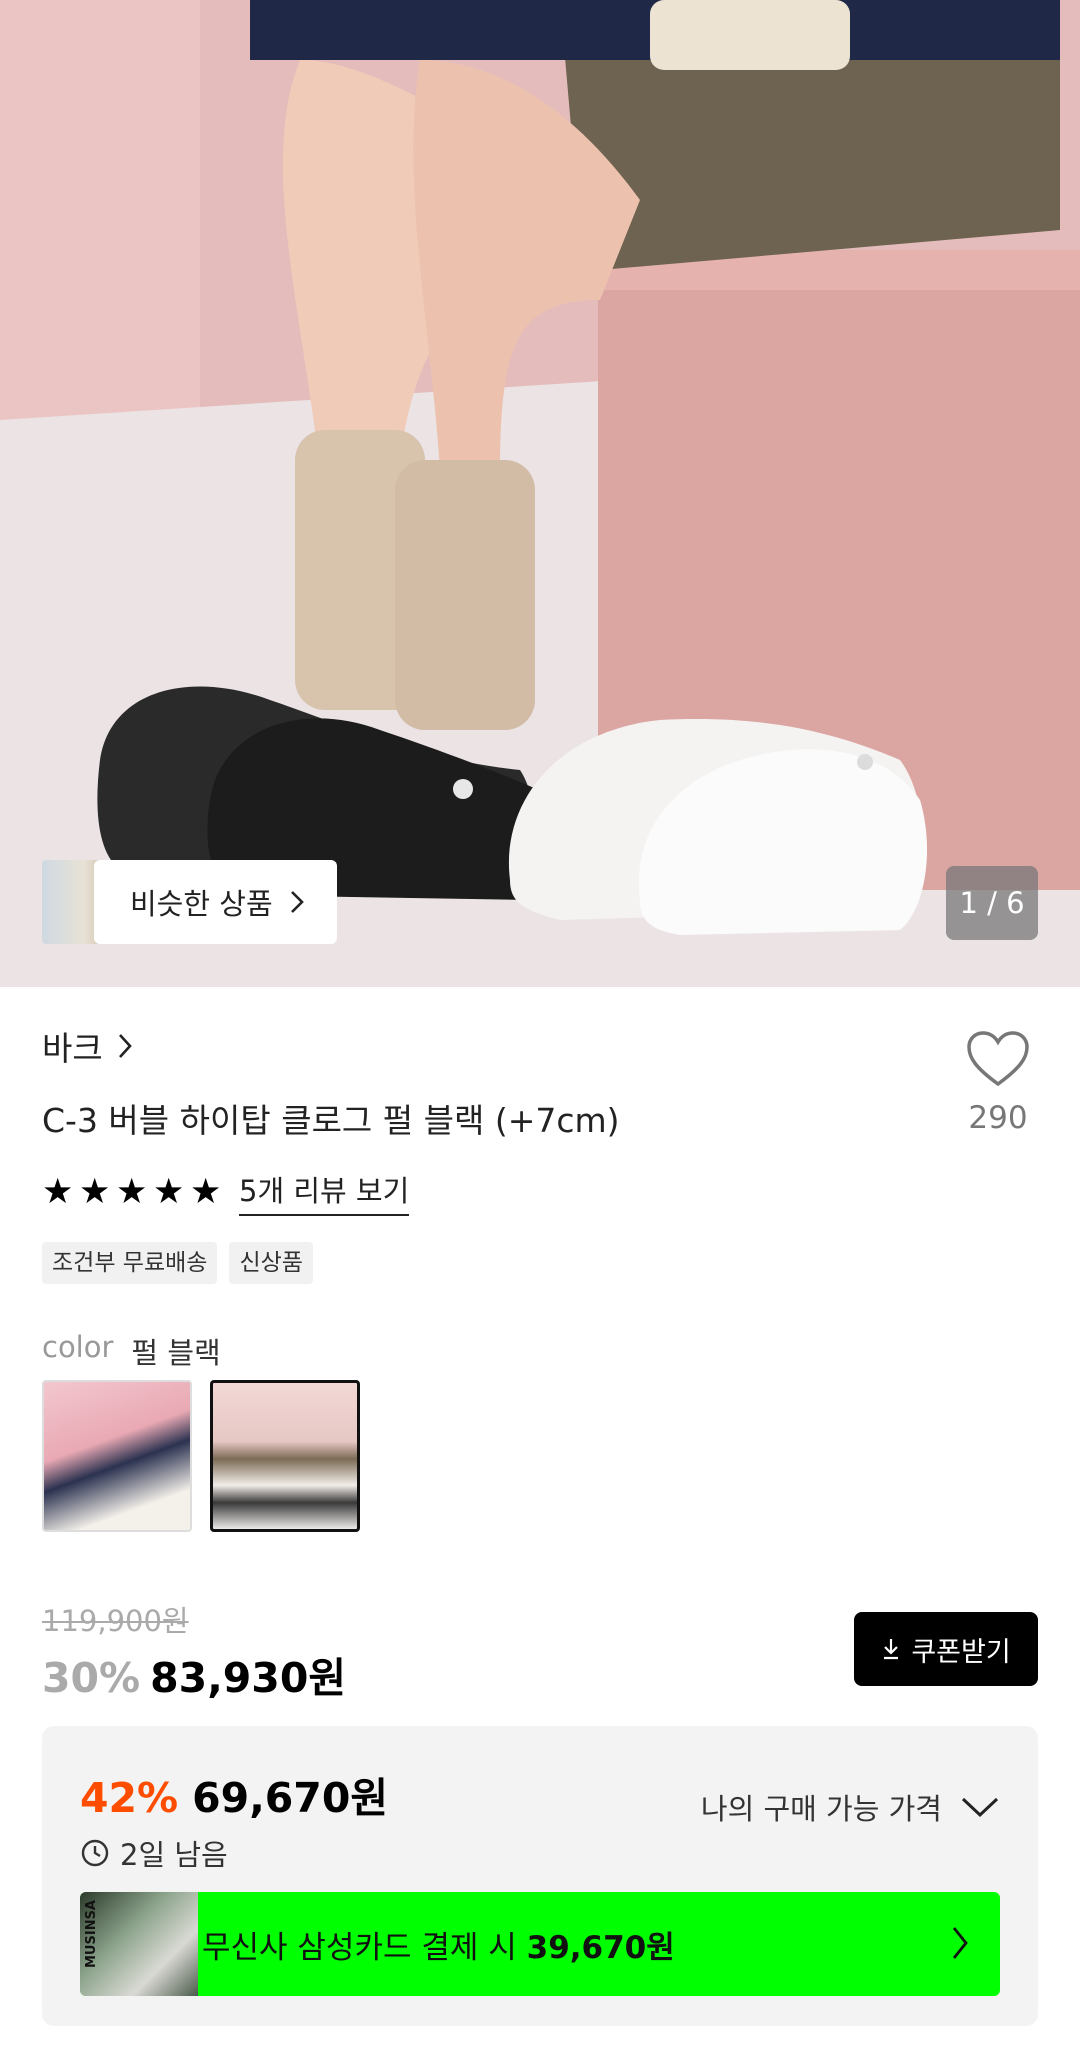 The width and height of the screenshot is (1080, 2067). Describe the element at coordinates (891, 1649) in the screenshot. I see `download-icon` at that location.